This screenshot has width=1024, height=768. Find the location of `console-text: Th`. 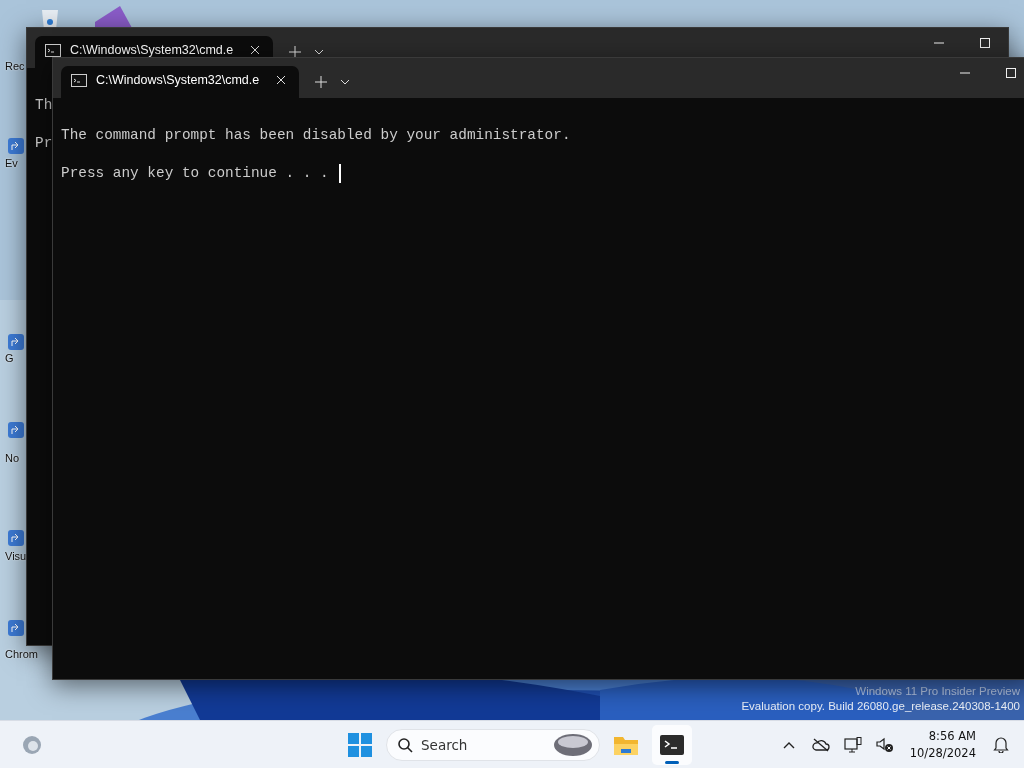

console-text: Th is located at coordinates (44, 105).